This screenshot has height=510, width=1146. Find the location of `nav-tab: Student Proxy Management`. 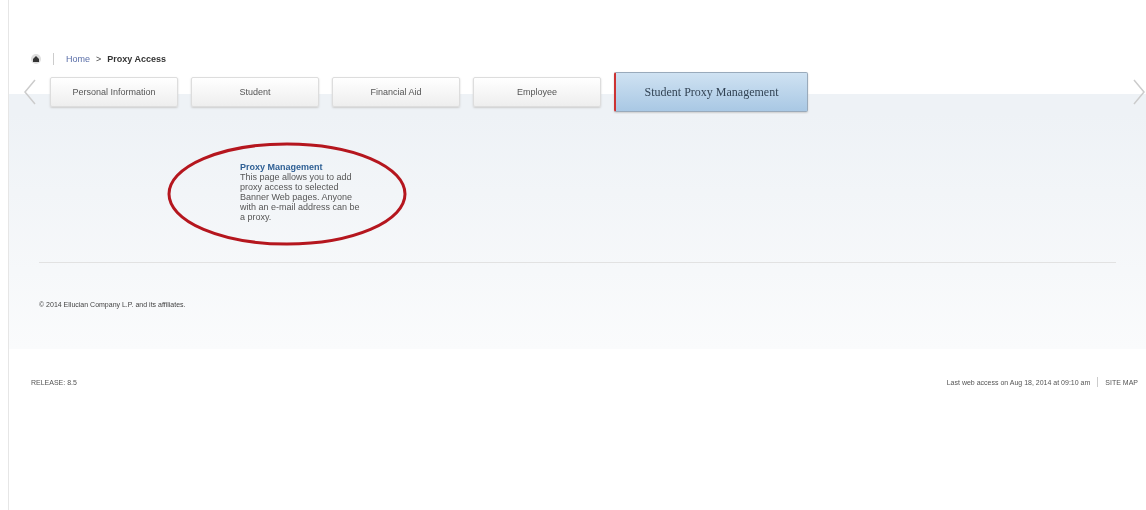

nav-tab: Student Proxy Management is located at coordinates (711, 92).